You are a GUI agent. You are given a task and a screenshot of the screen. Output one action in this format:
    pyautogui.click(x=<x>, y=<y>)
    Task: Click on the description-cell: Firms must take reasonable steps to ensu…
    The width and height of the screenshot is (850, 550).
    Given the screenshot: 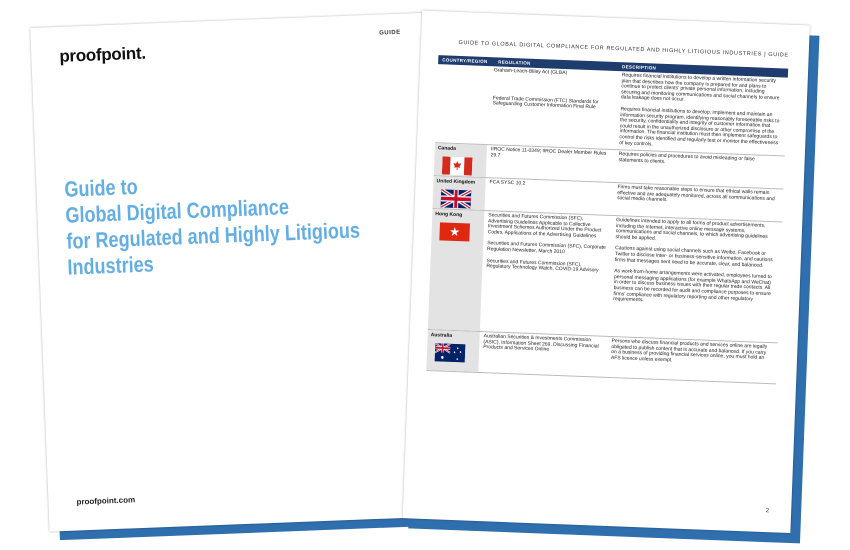 What is the action you would take?
    pyautogui.click(x=697, y=202)
    